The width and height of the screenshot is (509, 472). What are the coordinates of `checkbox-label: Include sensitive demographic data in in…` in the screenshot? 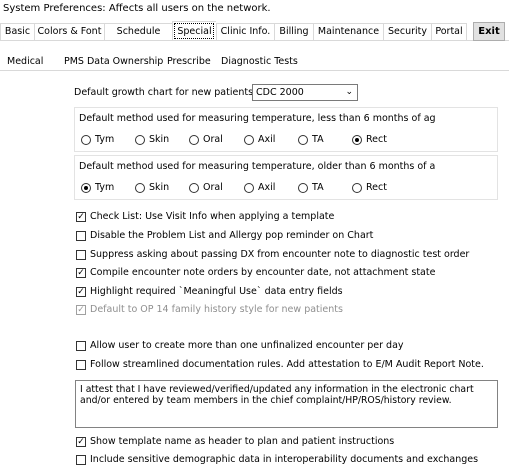 It's located at (284, 459).